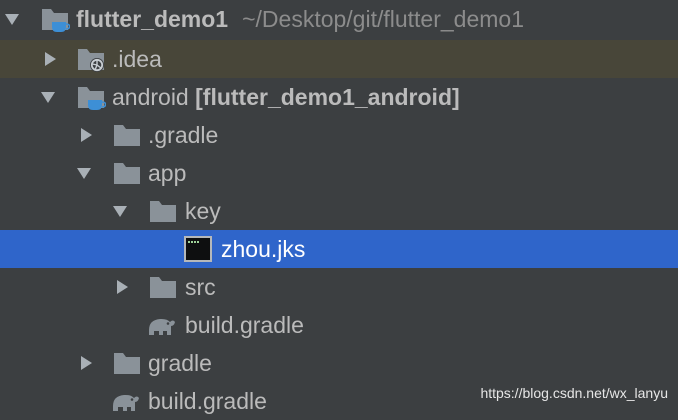  I want to click on tree-item-label: key, so click(203, 211).